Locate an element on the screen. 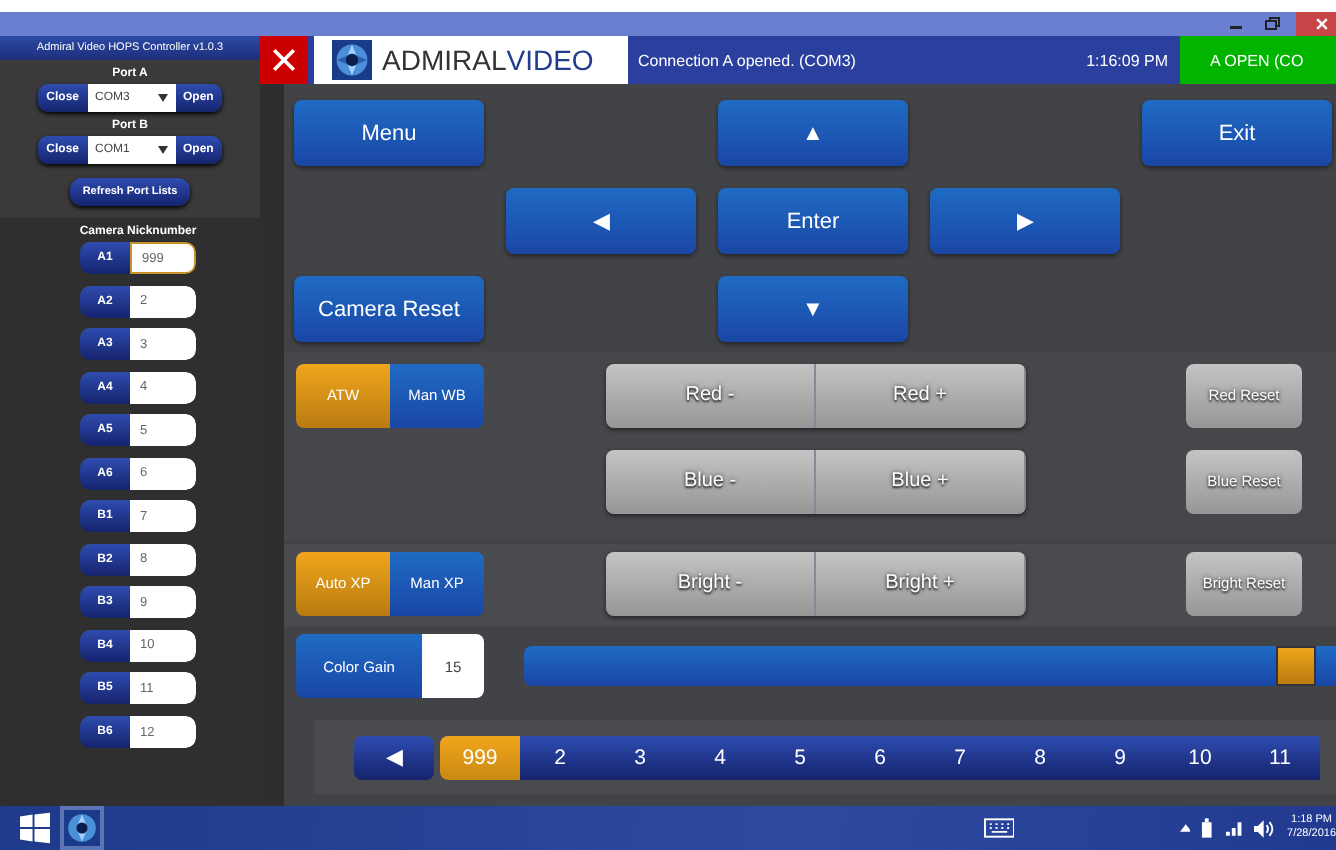 The width and height of the screenshot is (1336, 850). camera-tab: 4 is located at coordinates (720, 757).